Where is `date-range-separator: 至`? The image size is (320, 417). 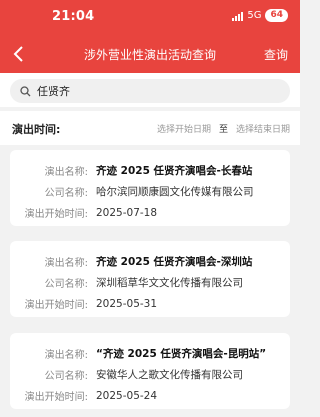
date-range-separator: 至 is located at coordinates (223, 130).